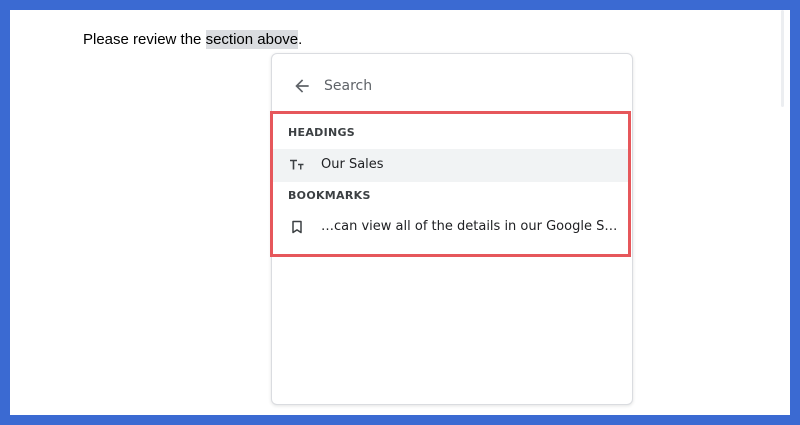 Image resolution: width=800 pixels, height=425 pixels. What do you see at coordinates (782, 58) in the screenshot?
I see `document-scrollbar` at bounding box center [782, 58].